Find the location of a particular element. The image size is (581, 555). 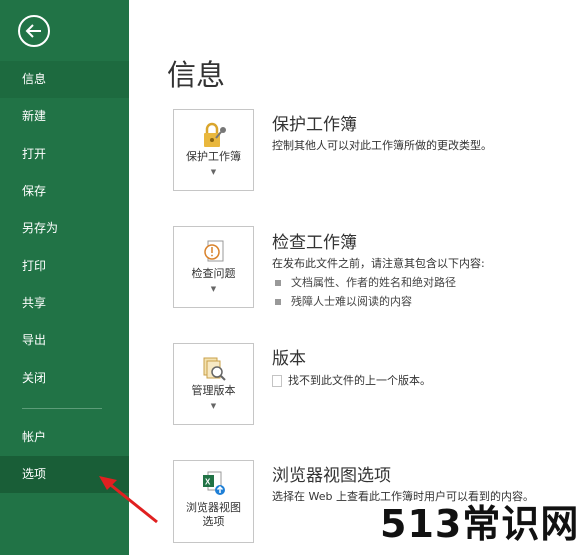

back-button is located at coordinates (34, 31).